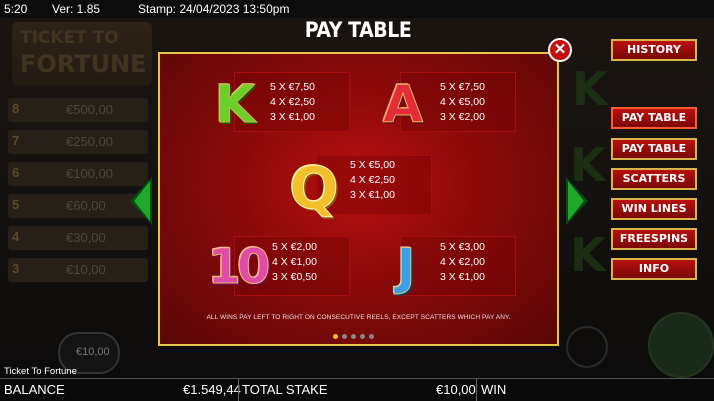  I want to click on close-icon: ✕, so click(560, 50).